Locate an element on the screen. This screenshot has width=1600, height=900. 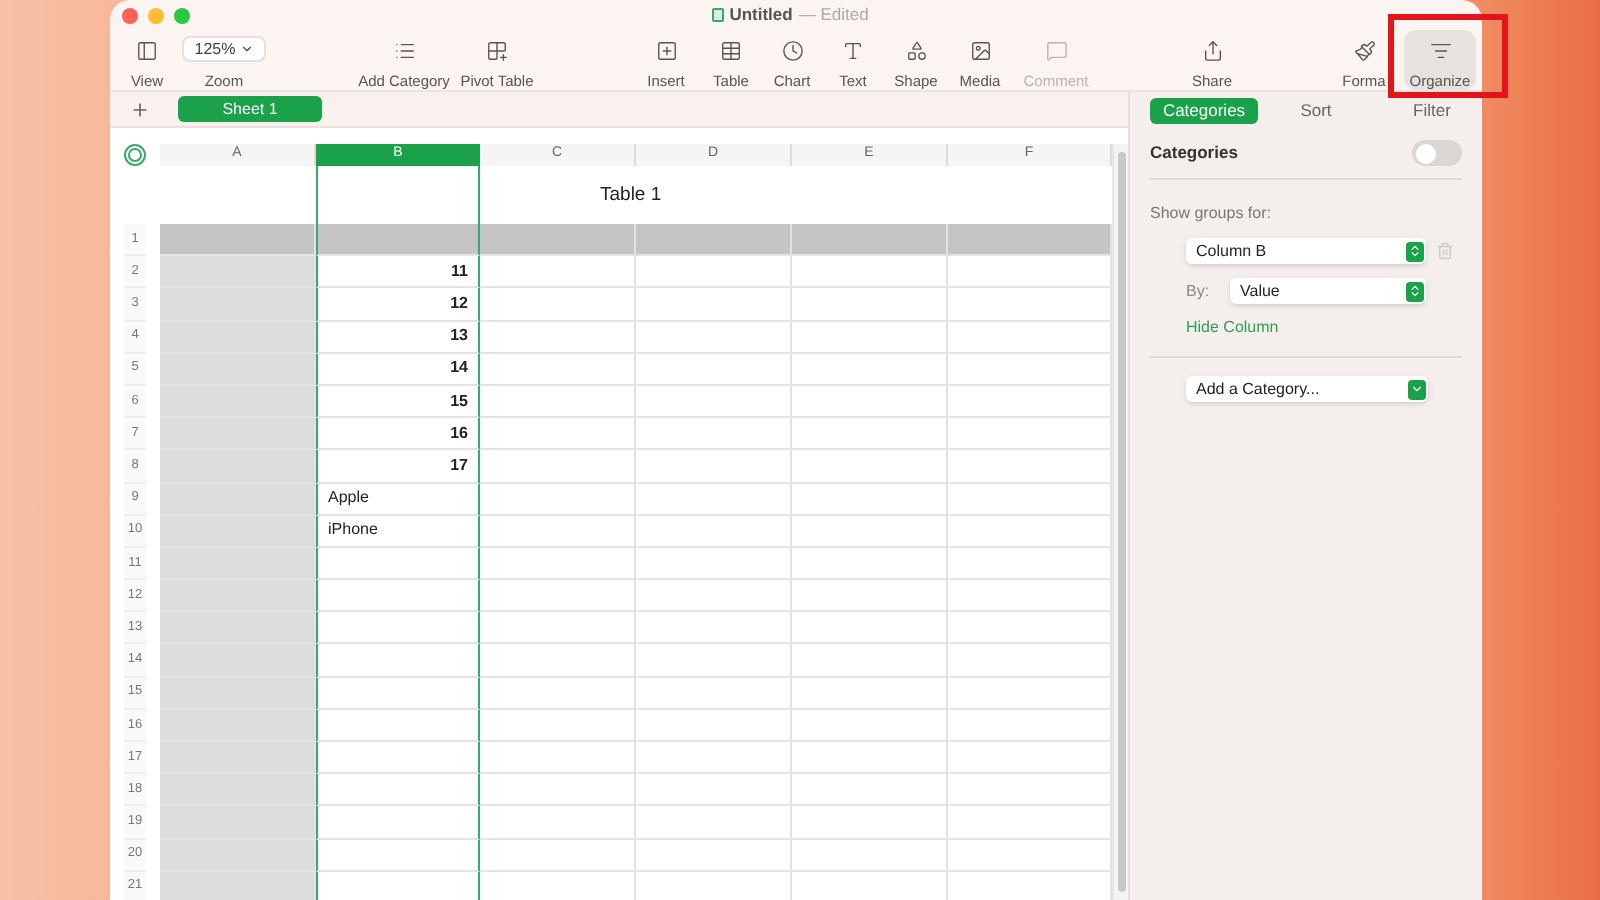
zoom-dropdown: 125% is located at coordinates (224, 49).